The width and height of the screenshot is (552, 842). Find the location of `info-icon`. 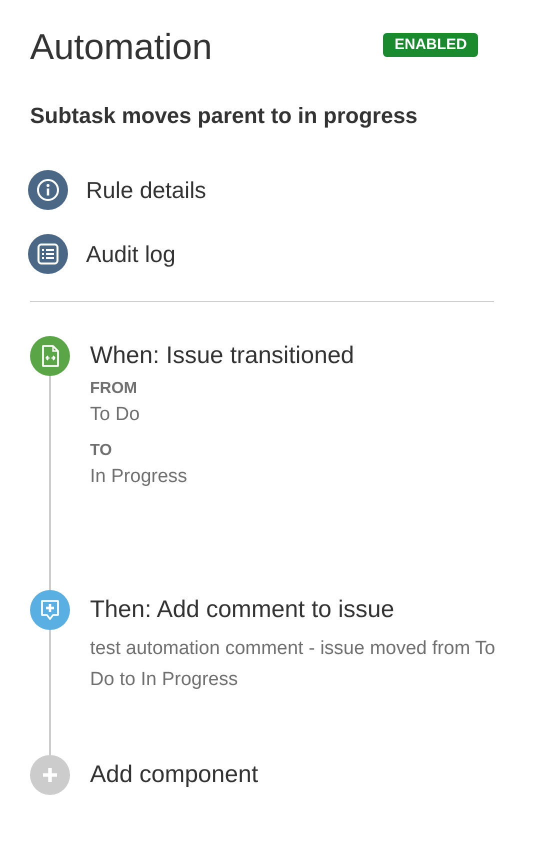

info-icon is located at coordinates (48, 190).